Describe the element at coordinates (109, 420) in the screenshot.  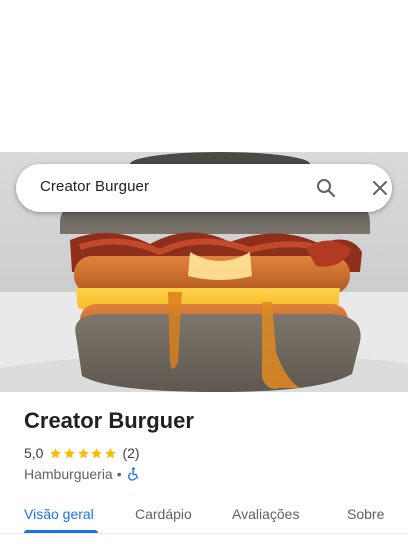
I see `place-title: Creator Burguer` at that location.